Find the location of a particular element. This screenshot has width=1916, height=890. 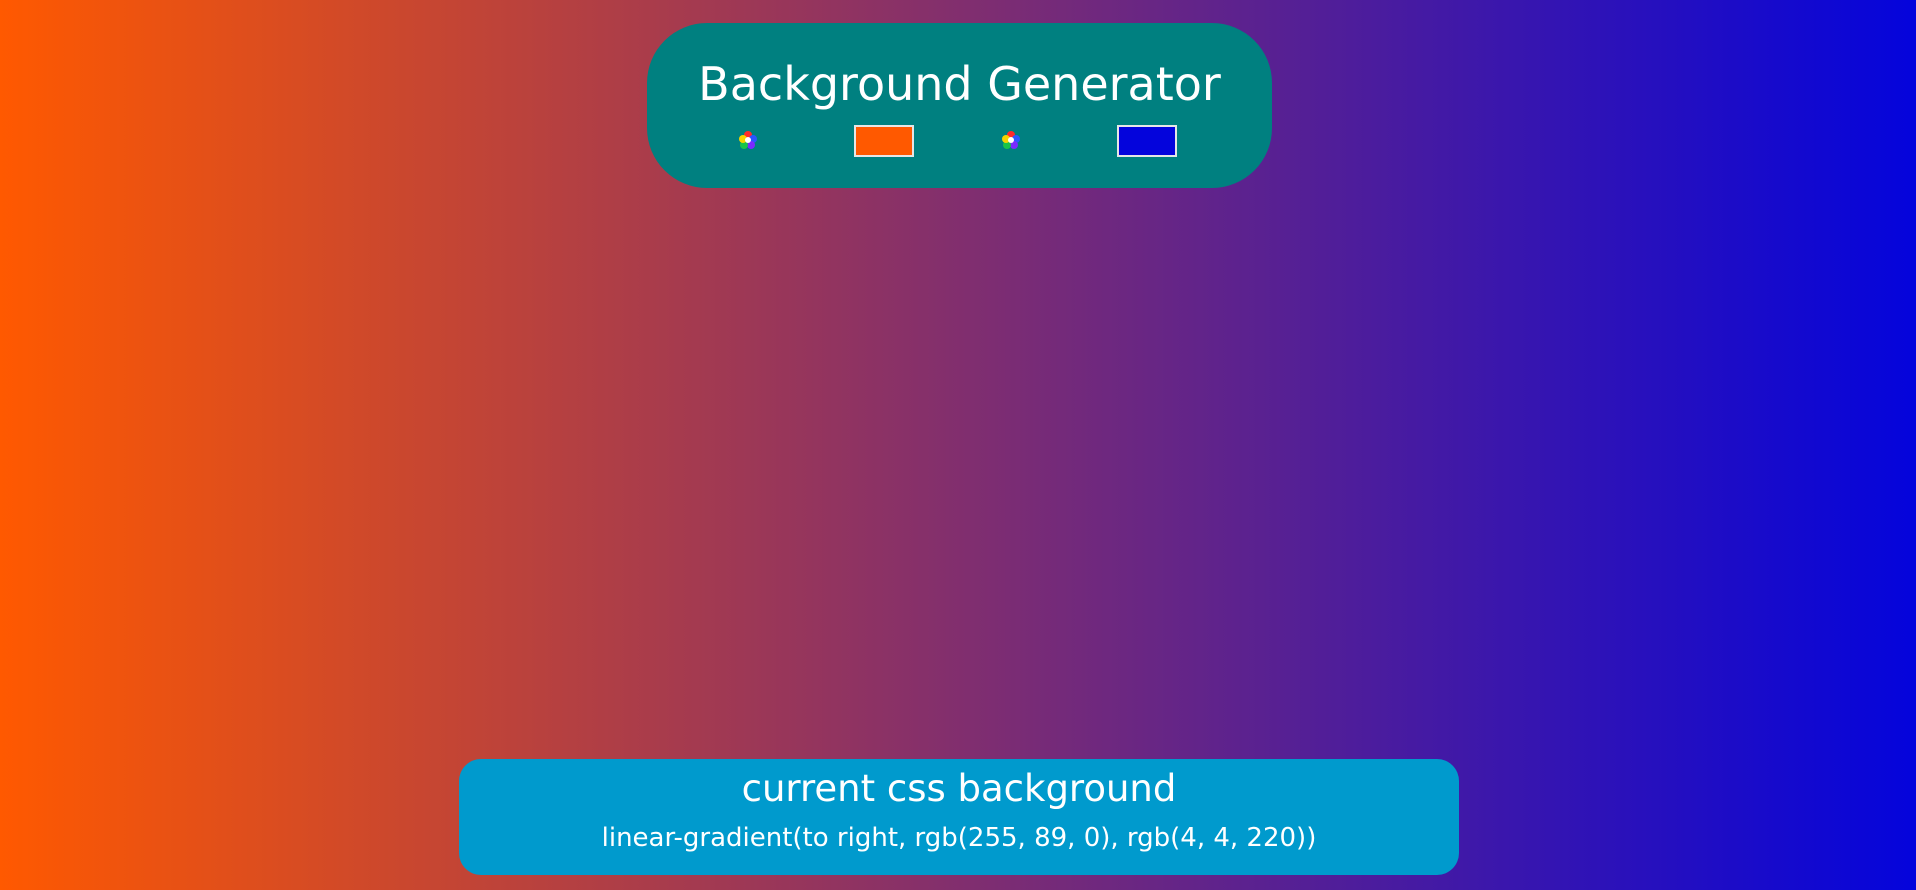

header-card: Background Generator is located at coordinates (959, 105).